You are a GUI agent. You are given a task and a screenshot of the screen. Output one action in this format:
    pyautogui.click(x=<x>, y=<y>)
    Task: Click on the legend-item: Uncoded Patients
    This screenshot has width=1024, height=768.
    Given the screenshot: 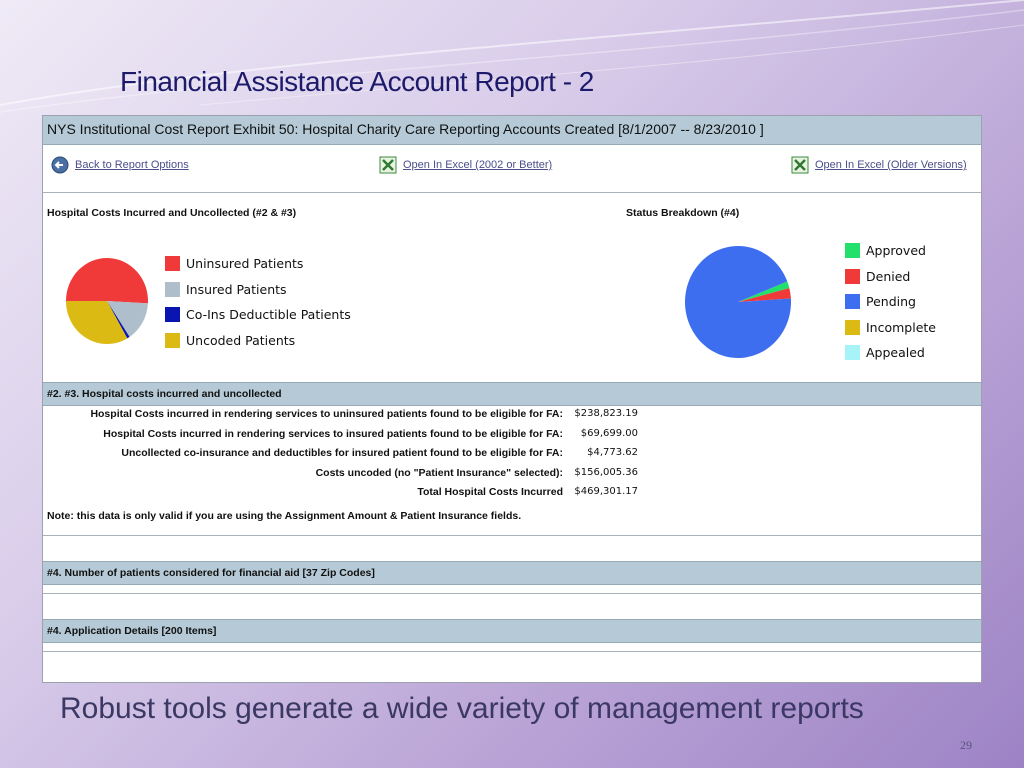 What is the action you would take?
    pyautogui.click(x=258, y=341)
    